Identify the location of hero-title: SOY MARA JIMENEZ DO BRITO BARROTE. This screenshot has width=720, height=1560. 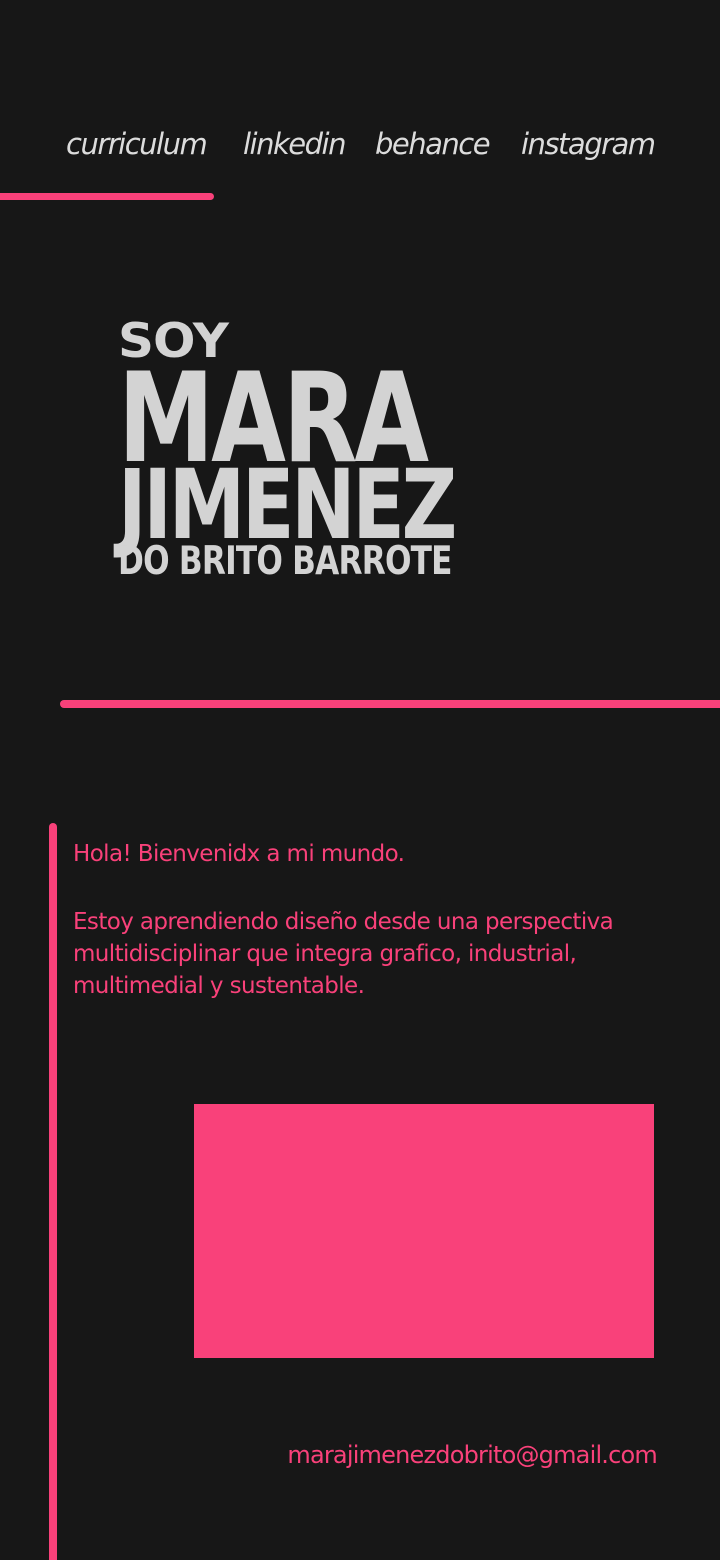
(358, 451).